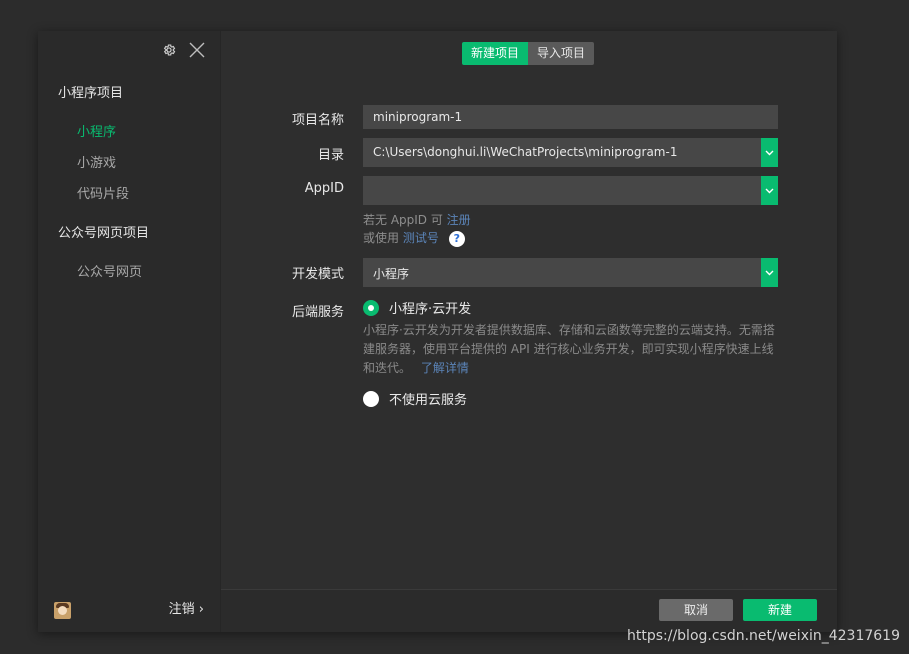  I want to click on dev-mode-label: 开发模式, so click(317, 274).